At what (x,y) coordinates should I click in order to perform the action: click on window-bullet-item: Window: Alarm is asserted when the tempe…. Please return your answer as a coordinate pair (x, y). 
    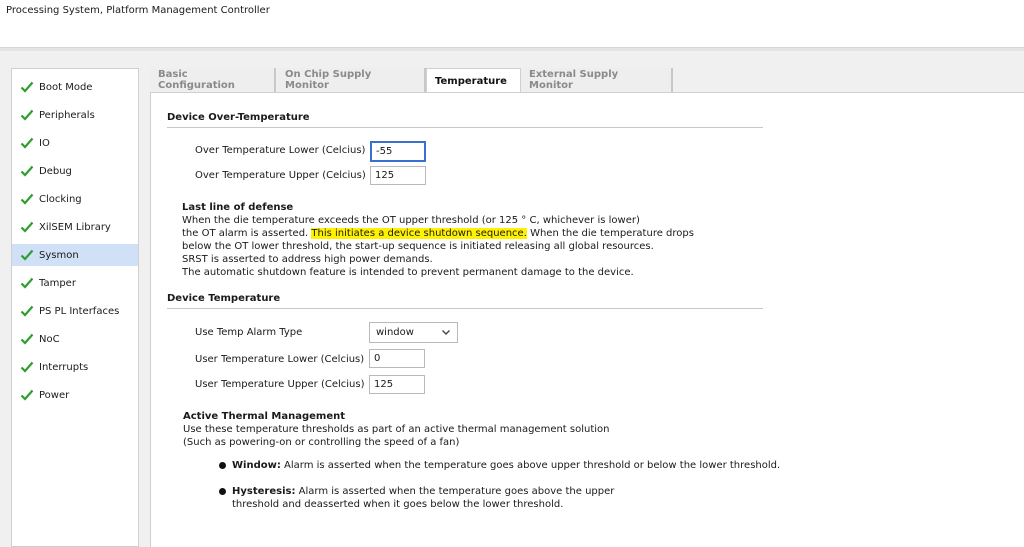
    Looking at the image, I should click on (499, 465).